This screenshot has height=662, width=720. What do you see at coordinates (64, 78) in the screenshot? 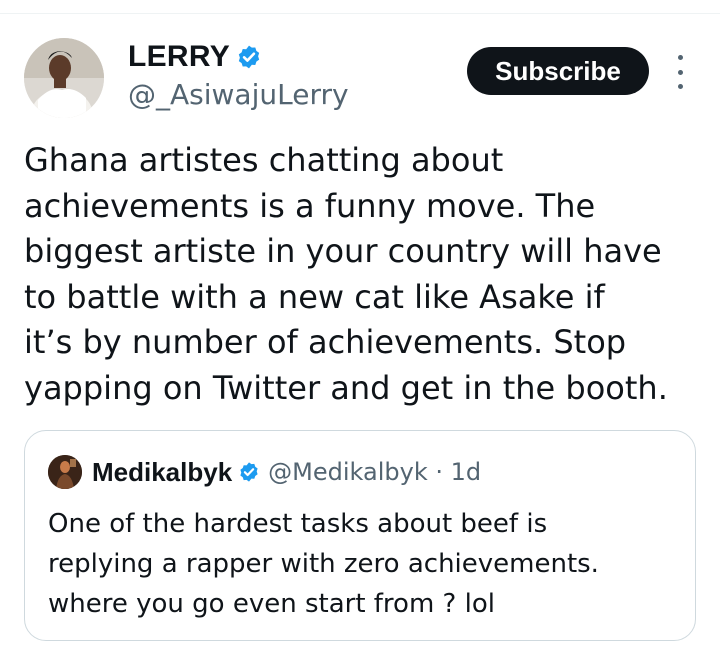
I see `author-avatar` at bounding box center [64, 78].